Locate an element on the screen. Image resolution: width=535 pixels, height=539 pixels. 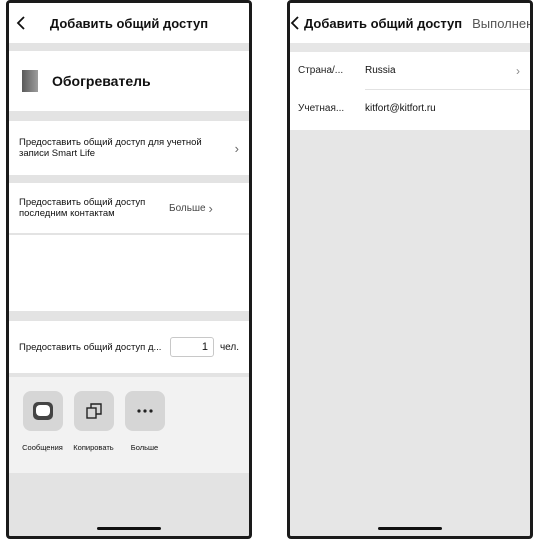
action-label: Больше is located at coordinates (144, 447).